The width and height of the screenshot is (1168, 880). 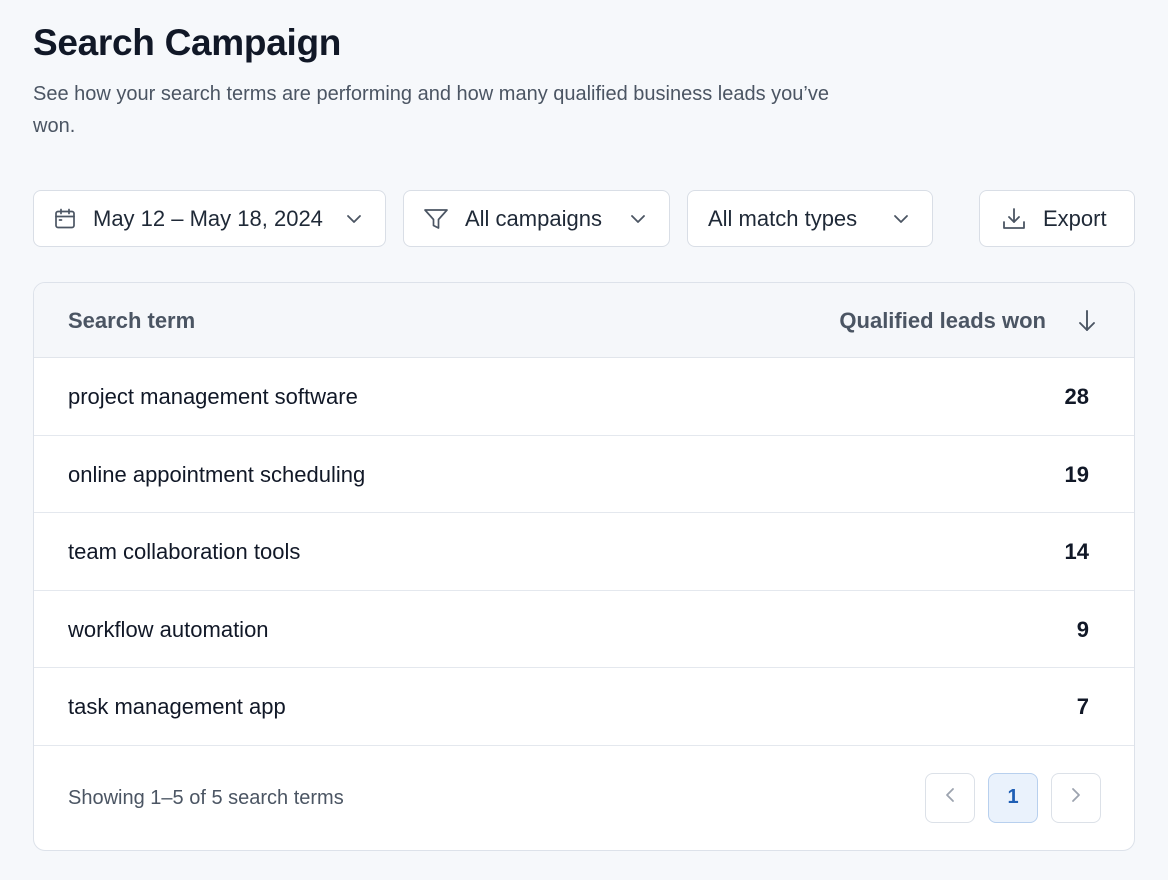 I want to click on campaign-dropdown: All campaigns, so click(x=536, y=218).